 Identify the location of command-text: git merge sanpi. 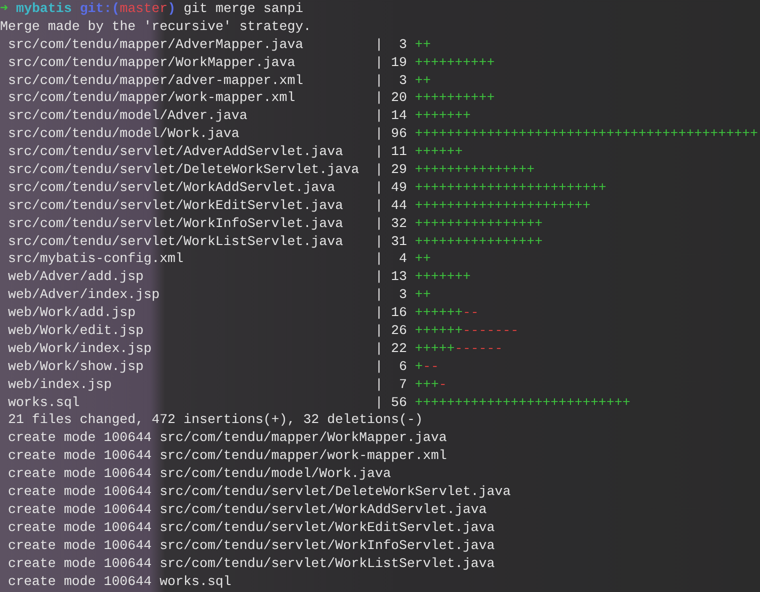
(244, 9).